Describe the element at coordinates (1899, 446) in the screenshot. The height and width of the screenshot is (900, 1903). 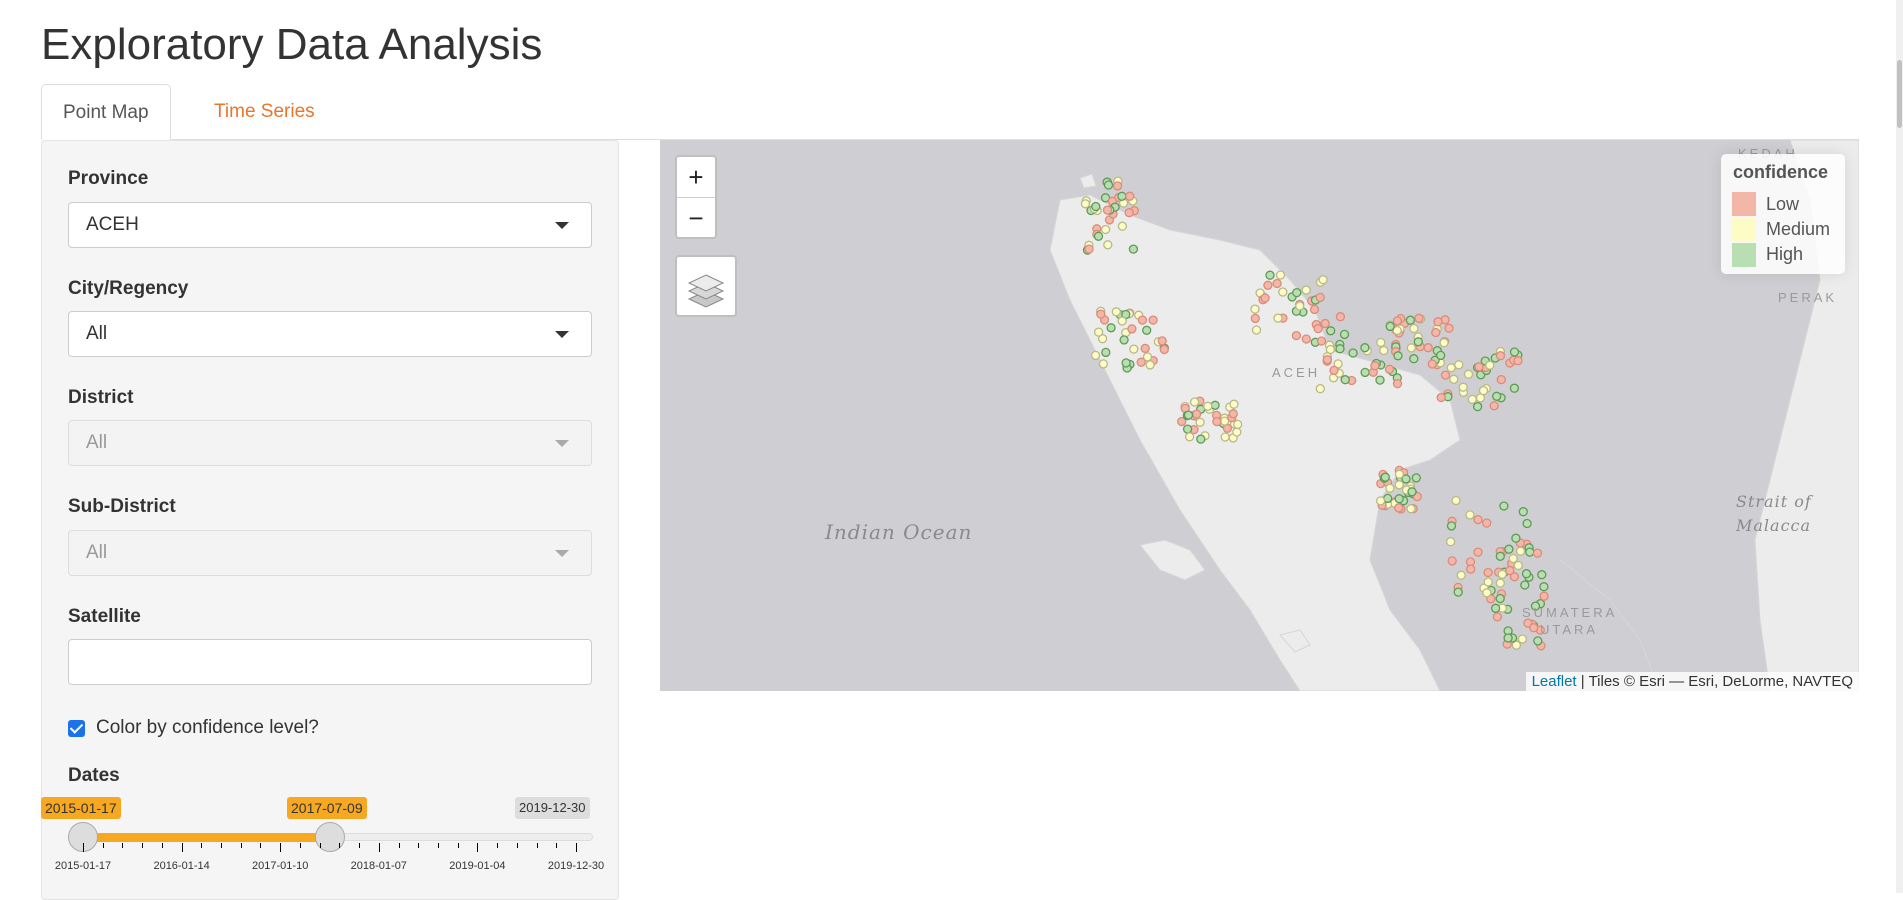
I see `scrollbar` at that location.